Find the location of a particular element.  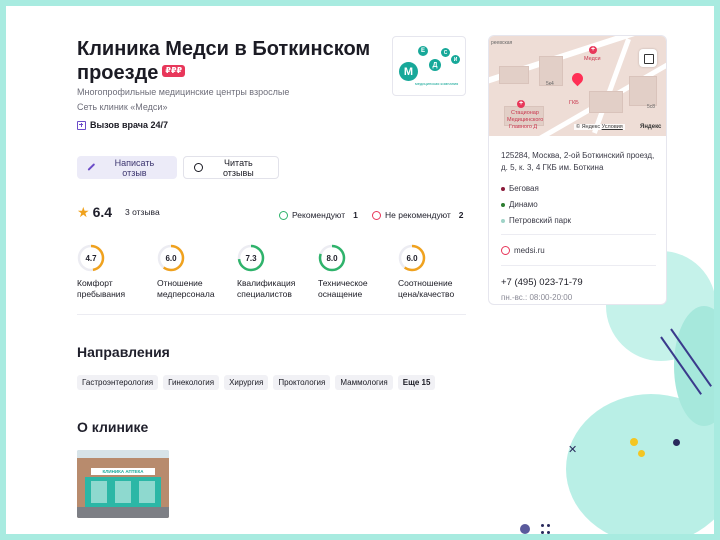

map-terms-link: Условия is located at coordinates (612, 127).